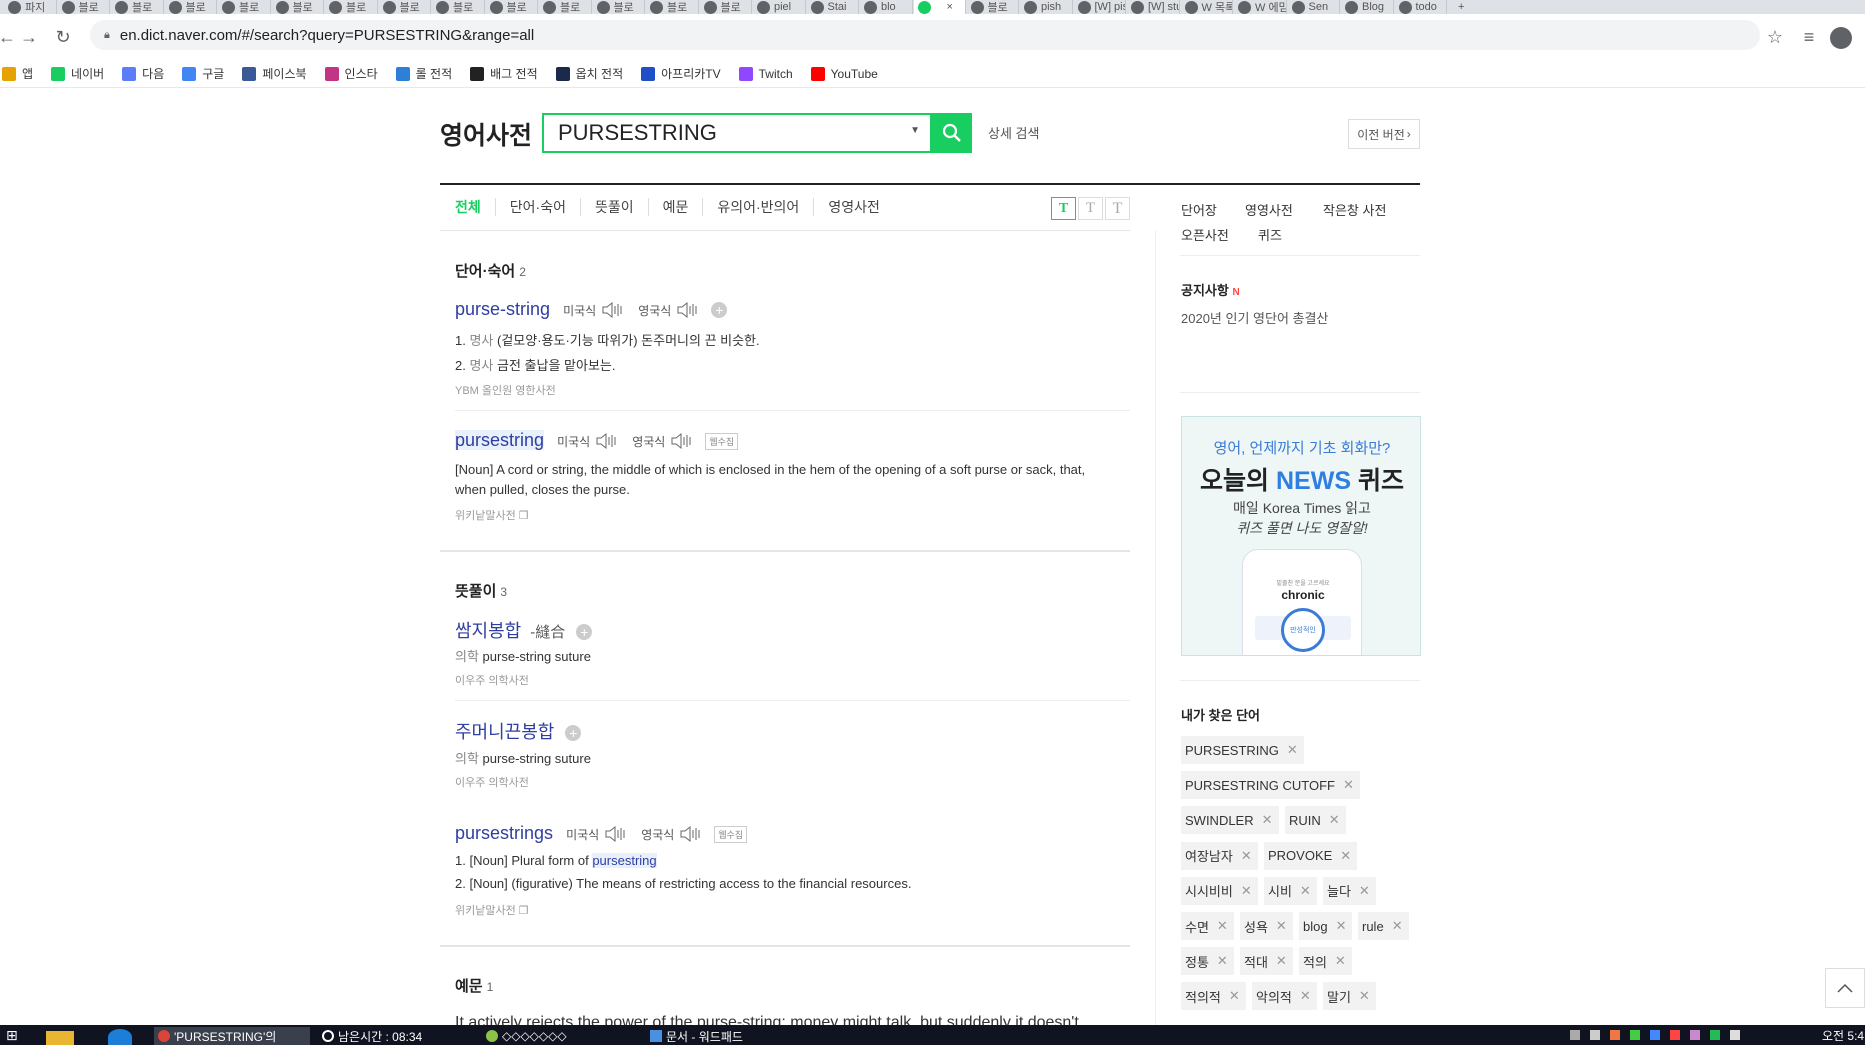 Image resolution: width=1865 pixels, height=1045 pixels. Describe the element at coordinates (589, 73) in the screenshot. I see `bookmark-item: 옵치 전적` at that location.